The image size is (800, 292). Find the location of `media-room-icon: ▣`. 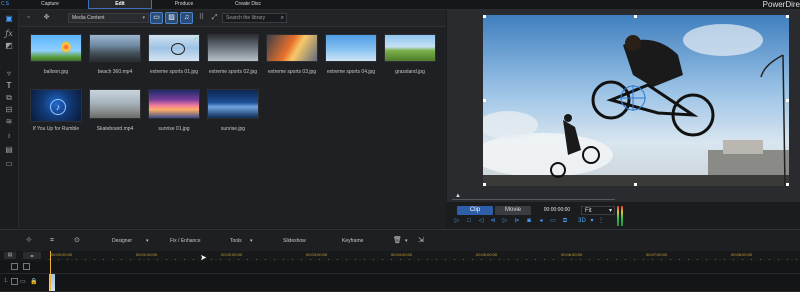

media-room-icon: ▣ is located at coordinates (9, 18).